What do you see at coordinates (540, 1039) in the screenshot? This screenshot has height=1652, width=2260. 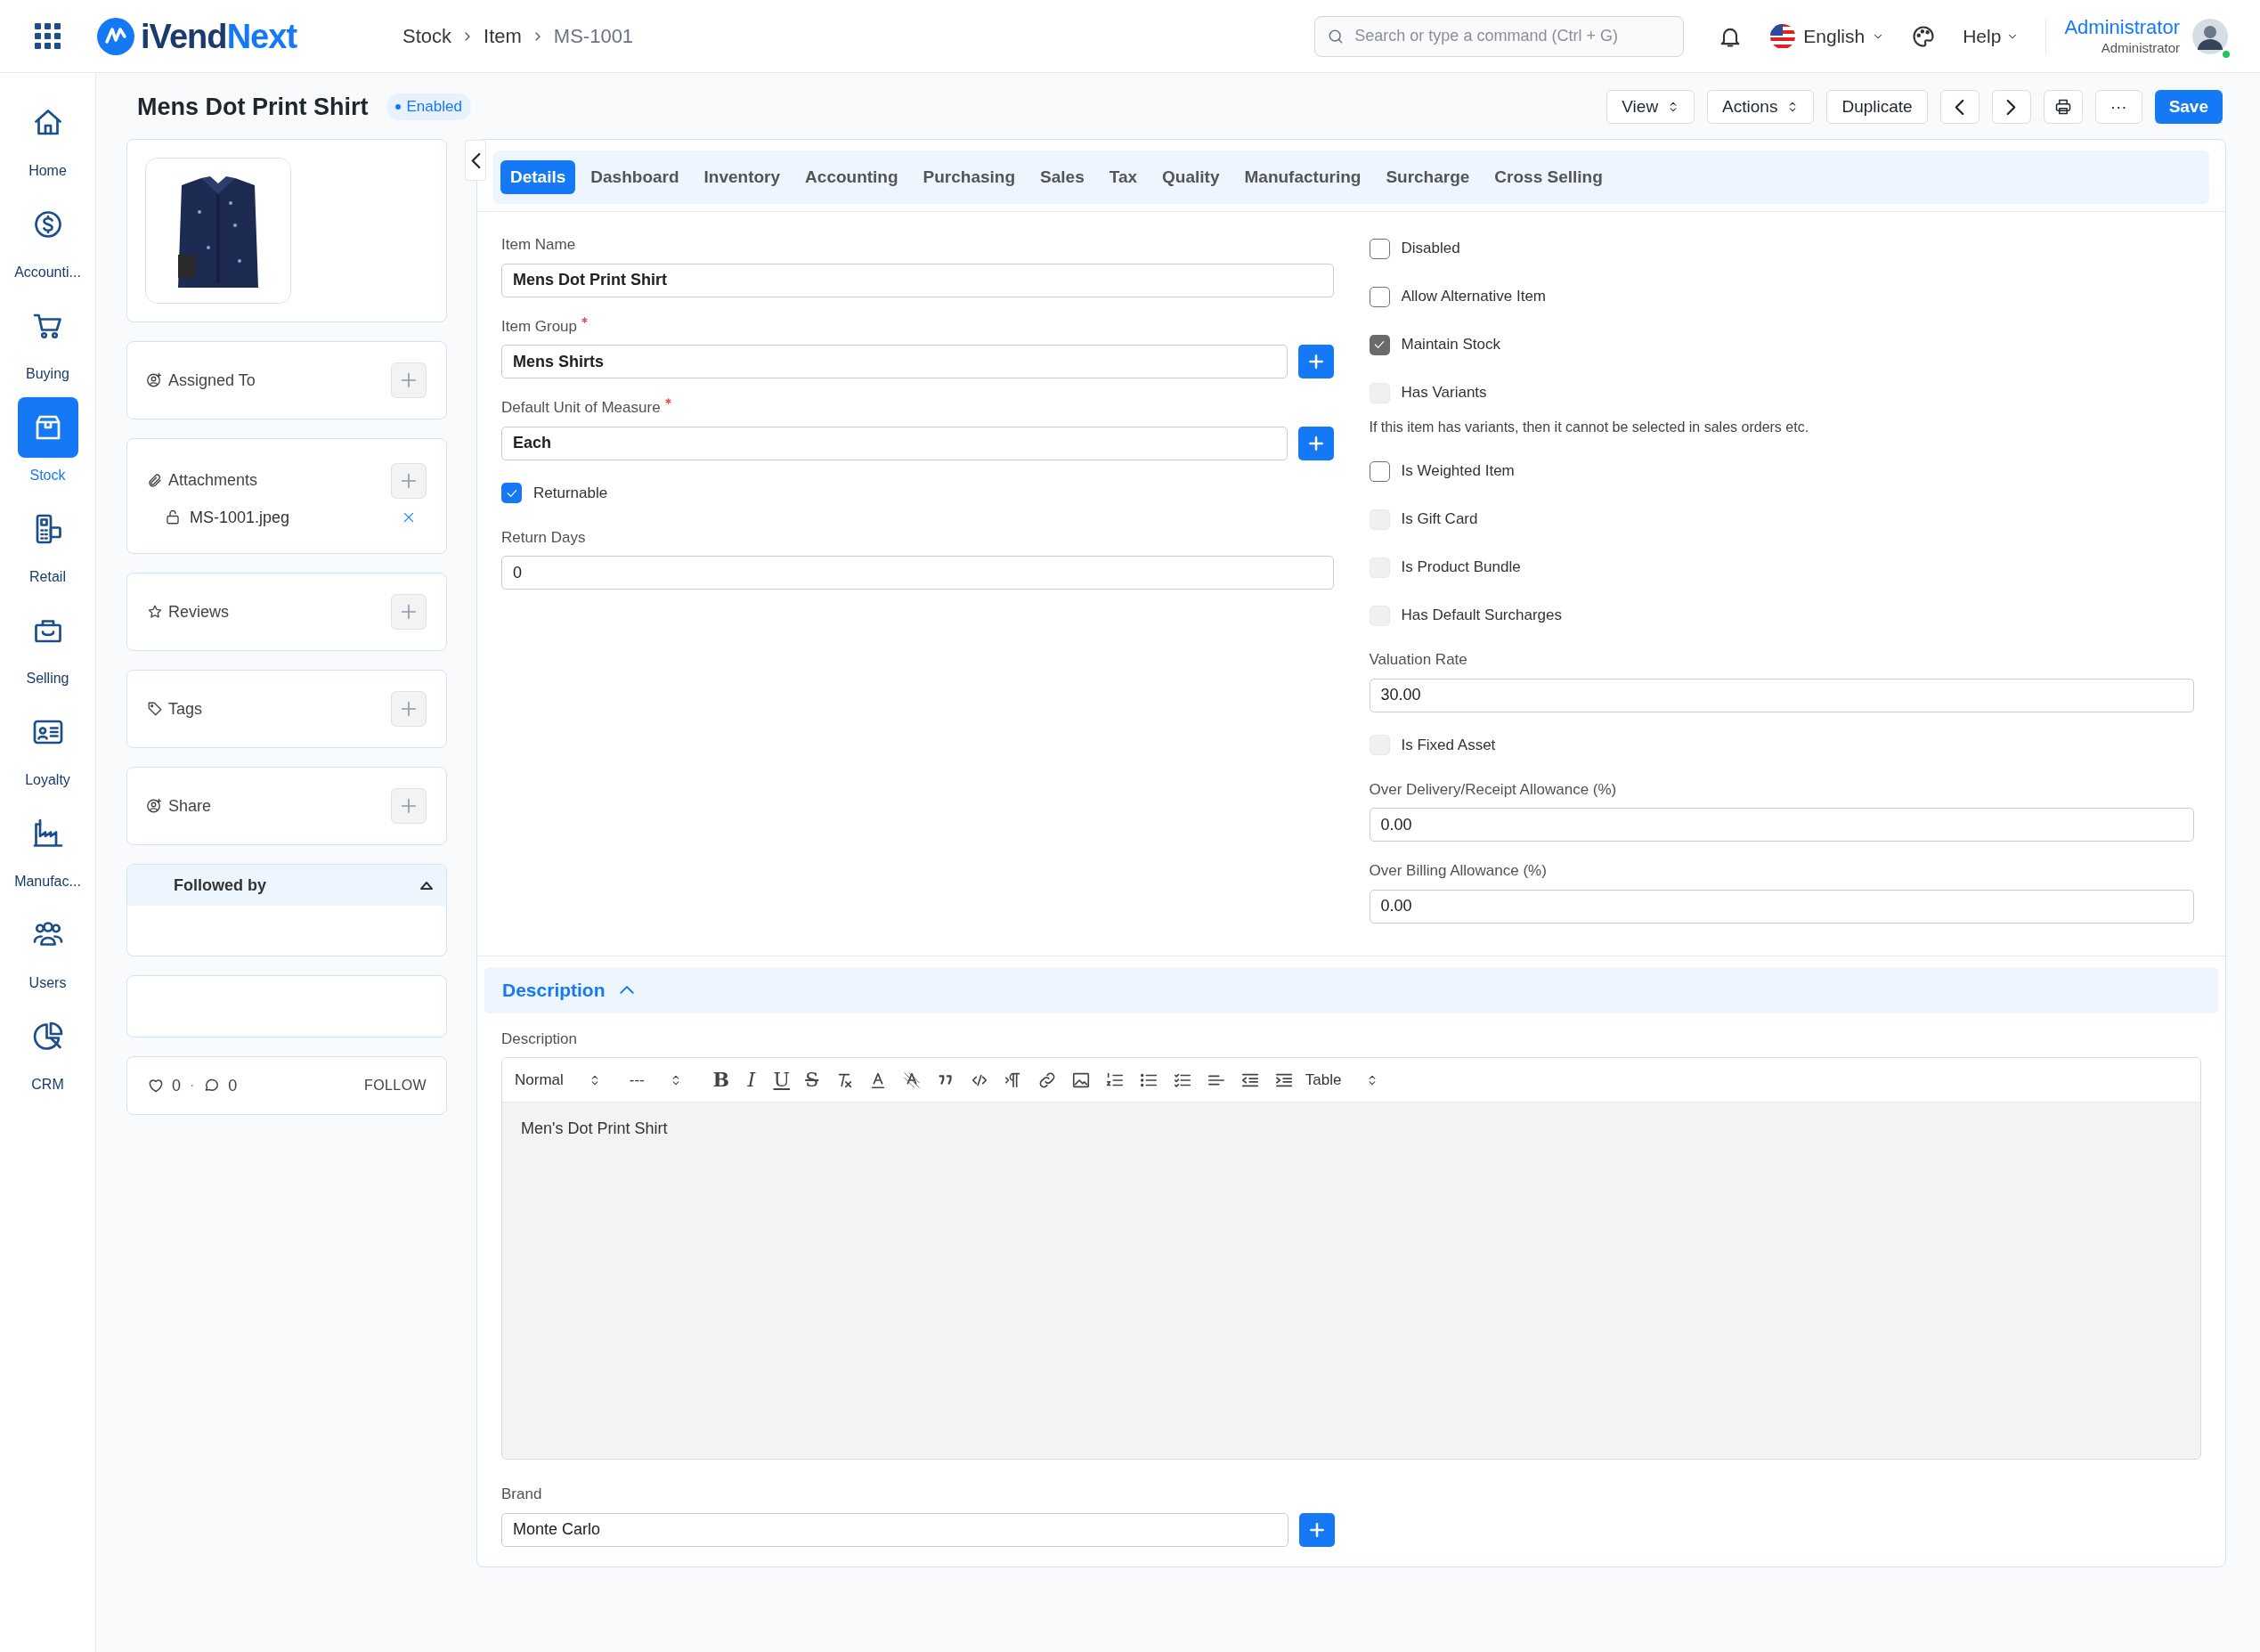 I see `field-label: Description` at bounding box center [540, 1039].